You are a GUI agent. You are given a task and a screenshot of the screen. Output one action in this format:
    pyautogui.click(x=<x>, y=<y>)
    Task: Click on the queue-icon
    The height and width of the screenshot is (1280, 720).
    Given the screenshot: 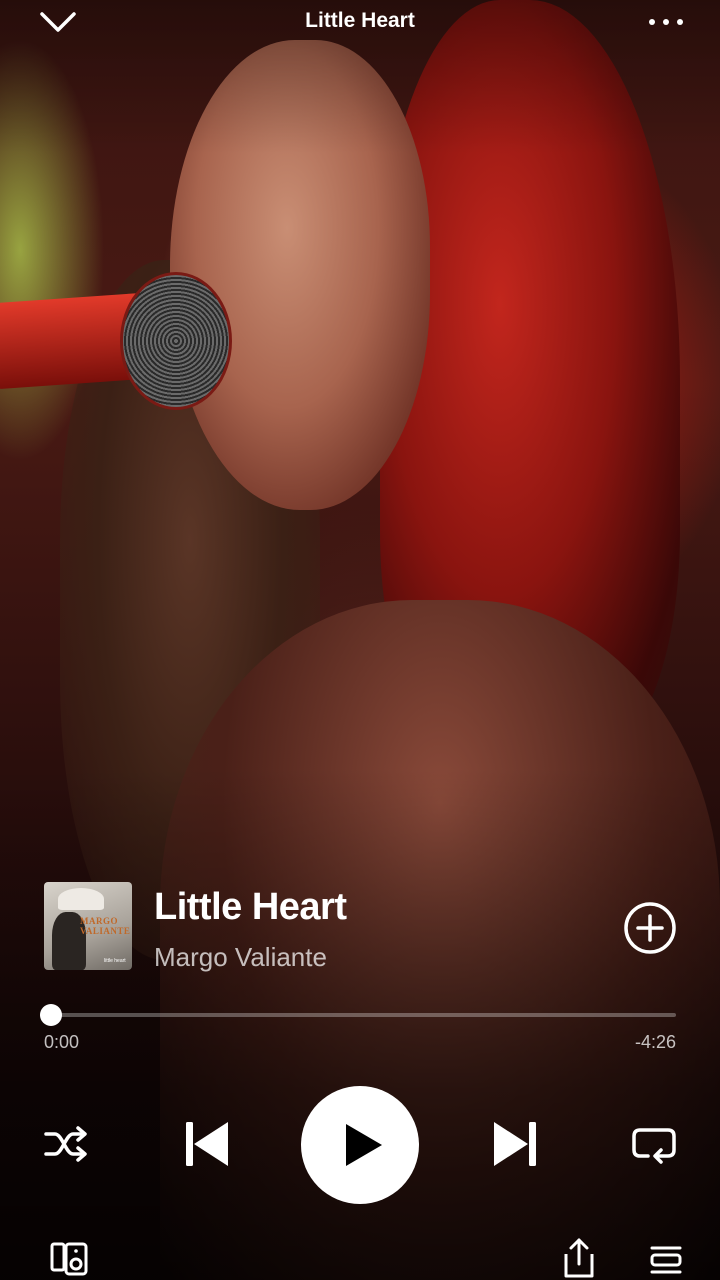 What is the action you would take?
    pyautogui.click(x=666, y=1260)
    